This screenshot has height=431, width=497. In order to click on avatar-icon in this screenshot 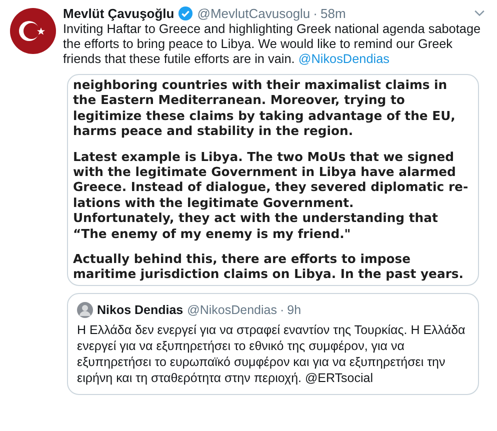, I will do `click(85, 310)`.